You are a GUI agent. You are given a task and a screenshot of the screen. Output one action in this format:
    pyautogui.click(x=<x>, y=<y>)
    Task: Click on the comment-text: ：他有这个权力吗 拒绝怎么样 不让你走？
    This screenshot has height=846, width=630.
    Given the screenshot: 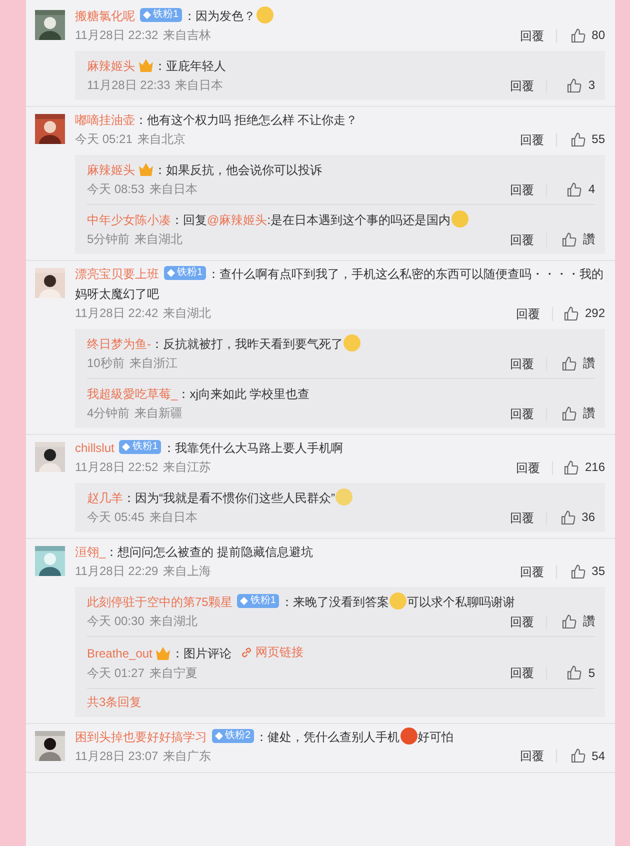 What is the action you would take?
    pyautogui.click(x=246, y=120)
    